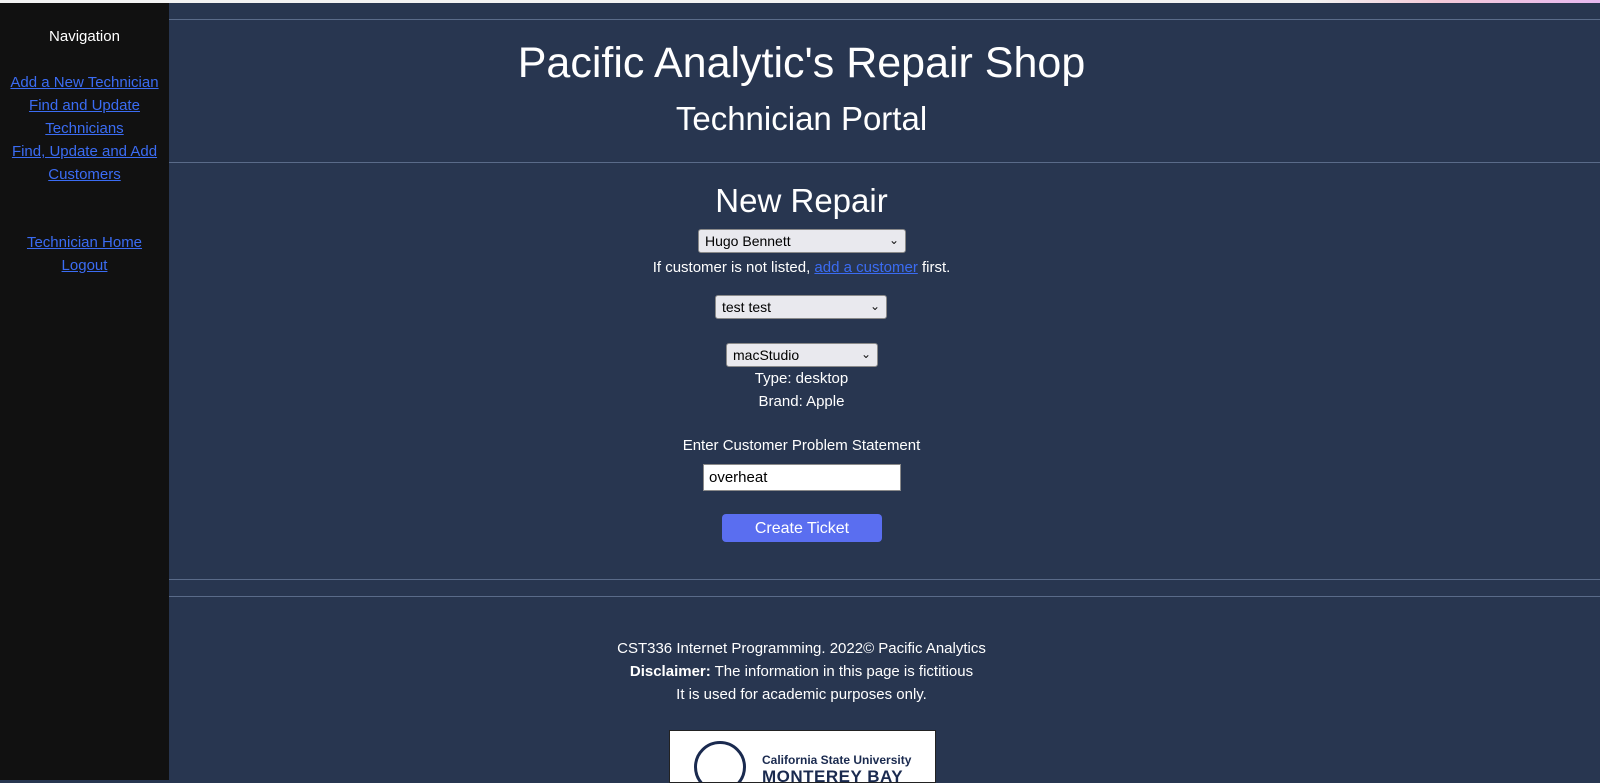 This screenshot has height=783, width=1600. What do you see at coordinates (801, 200) in the screenshot?
I see `form-title: New Repair` at bounding box center [801, 200].